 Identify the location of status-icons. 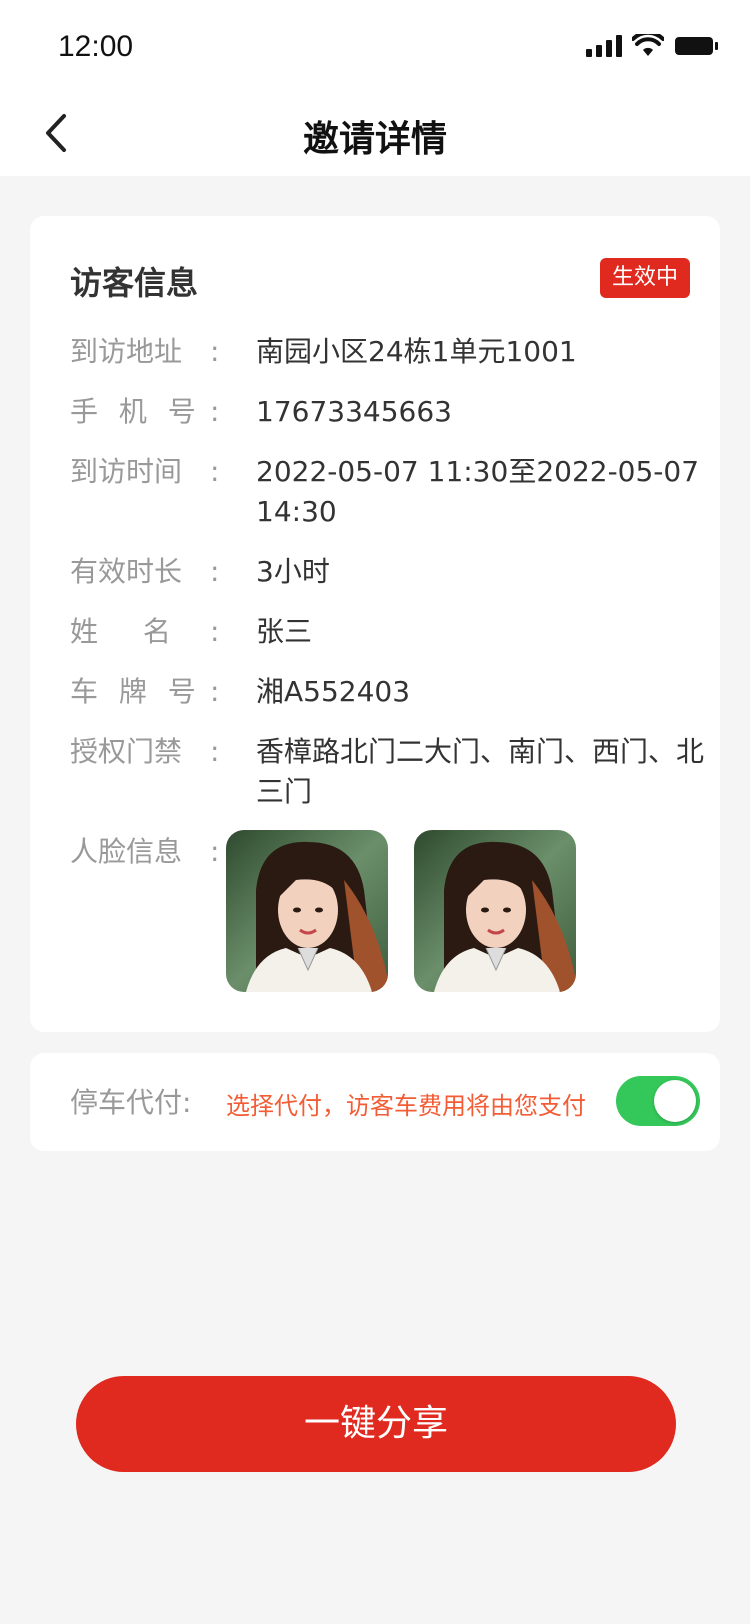
(653, 46).